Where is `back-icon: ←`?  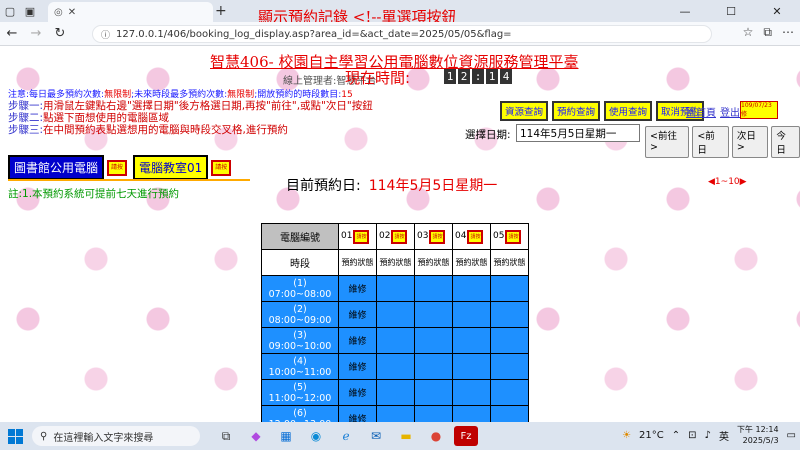 back-icon: ← is located at coordinates (12, 34).